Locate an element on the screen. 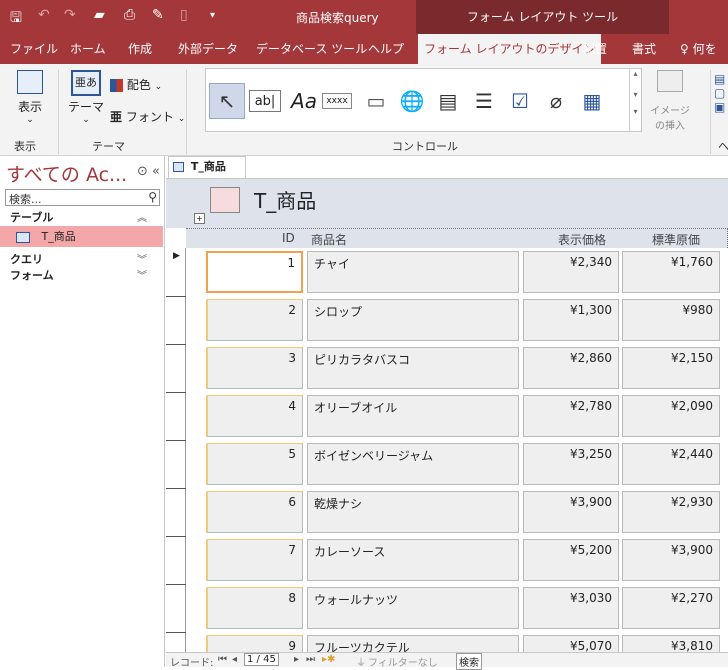 Image resolution: width=728 pixels, height=670 pixels. cost-cell: ¥1,760 is located at coordinates (671, 272).